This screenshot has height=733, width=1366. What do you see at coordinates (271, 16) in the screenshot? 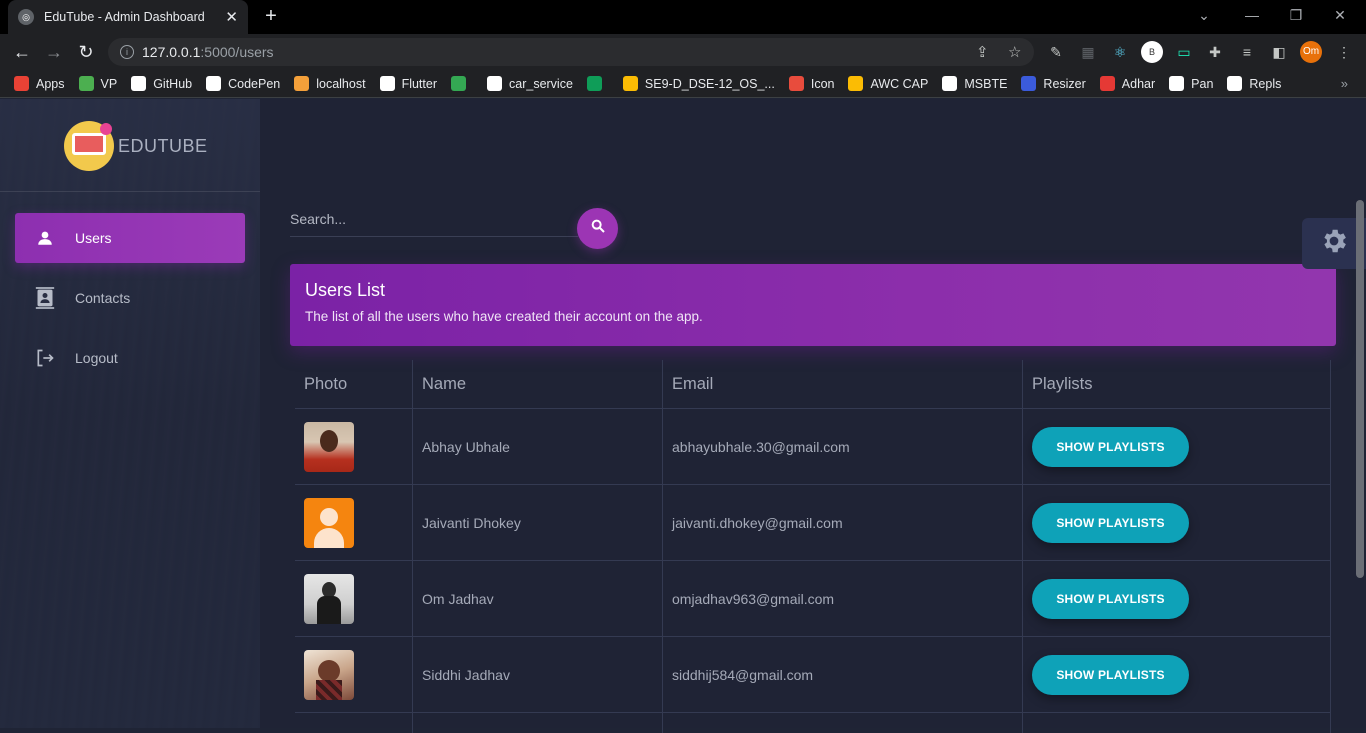
I see `new-tab-icon: +` at bounding box center [271, 16].